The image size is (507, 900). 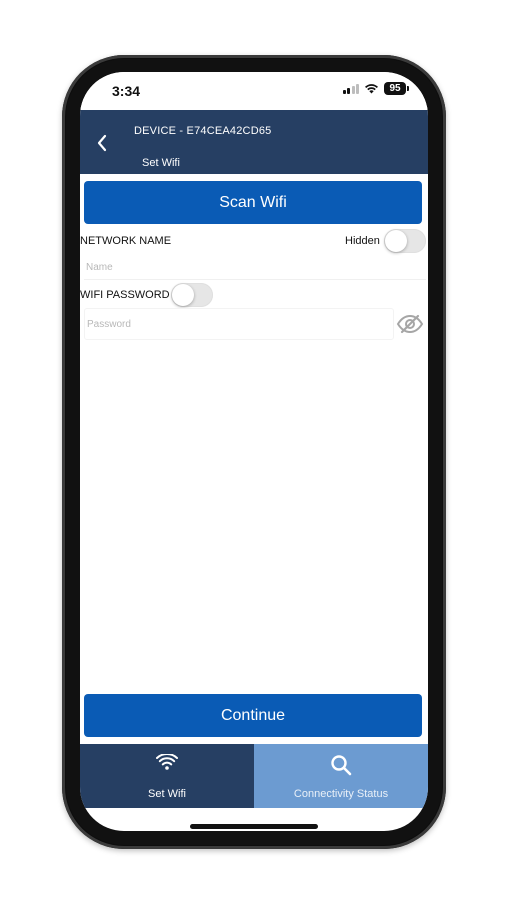 I want to click on tab-set-wifi-label: Set Wifi, so click(x=167, y=794).